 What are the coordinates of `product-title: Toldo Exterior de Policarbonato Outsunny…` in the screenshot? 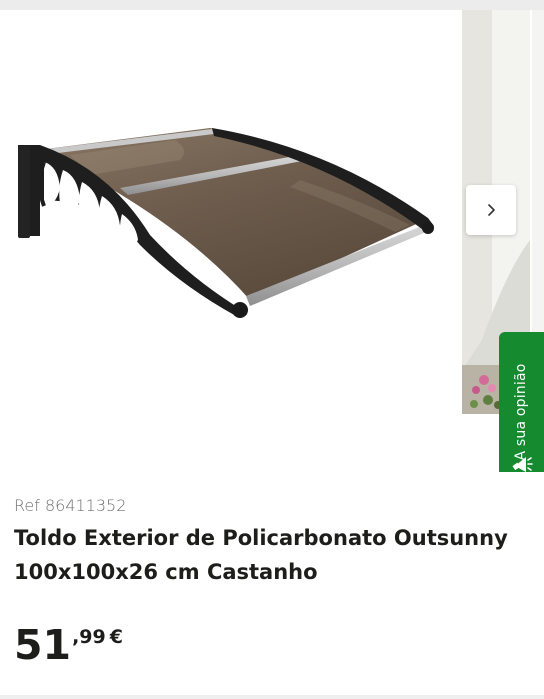 It's located at (261, 555).